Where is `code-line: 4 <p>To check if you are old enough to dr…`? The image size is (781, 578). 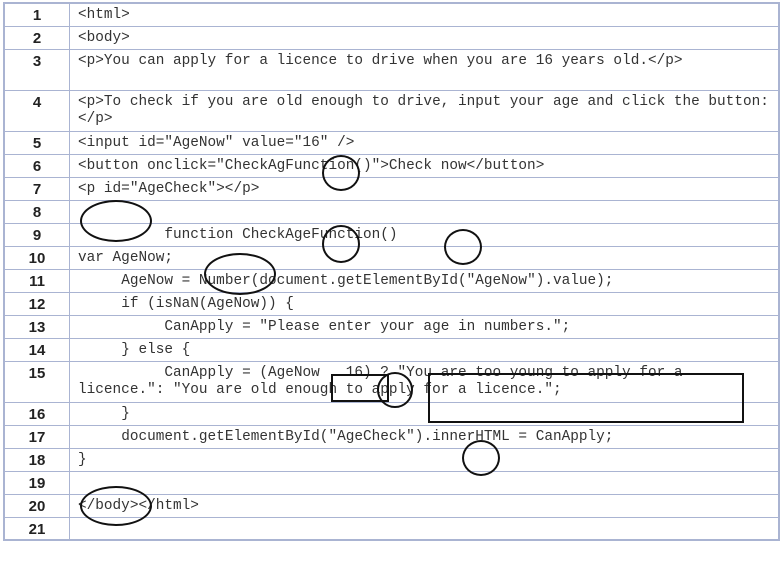
code-line: 4 <p>To check if you are old enough to dr… is located at coordinates (391, 111).